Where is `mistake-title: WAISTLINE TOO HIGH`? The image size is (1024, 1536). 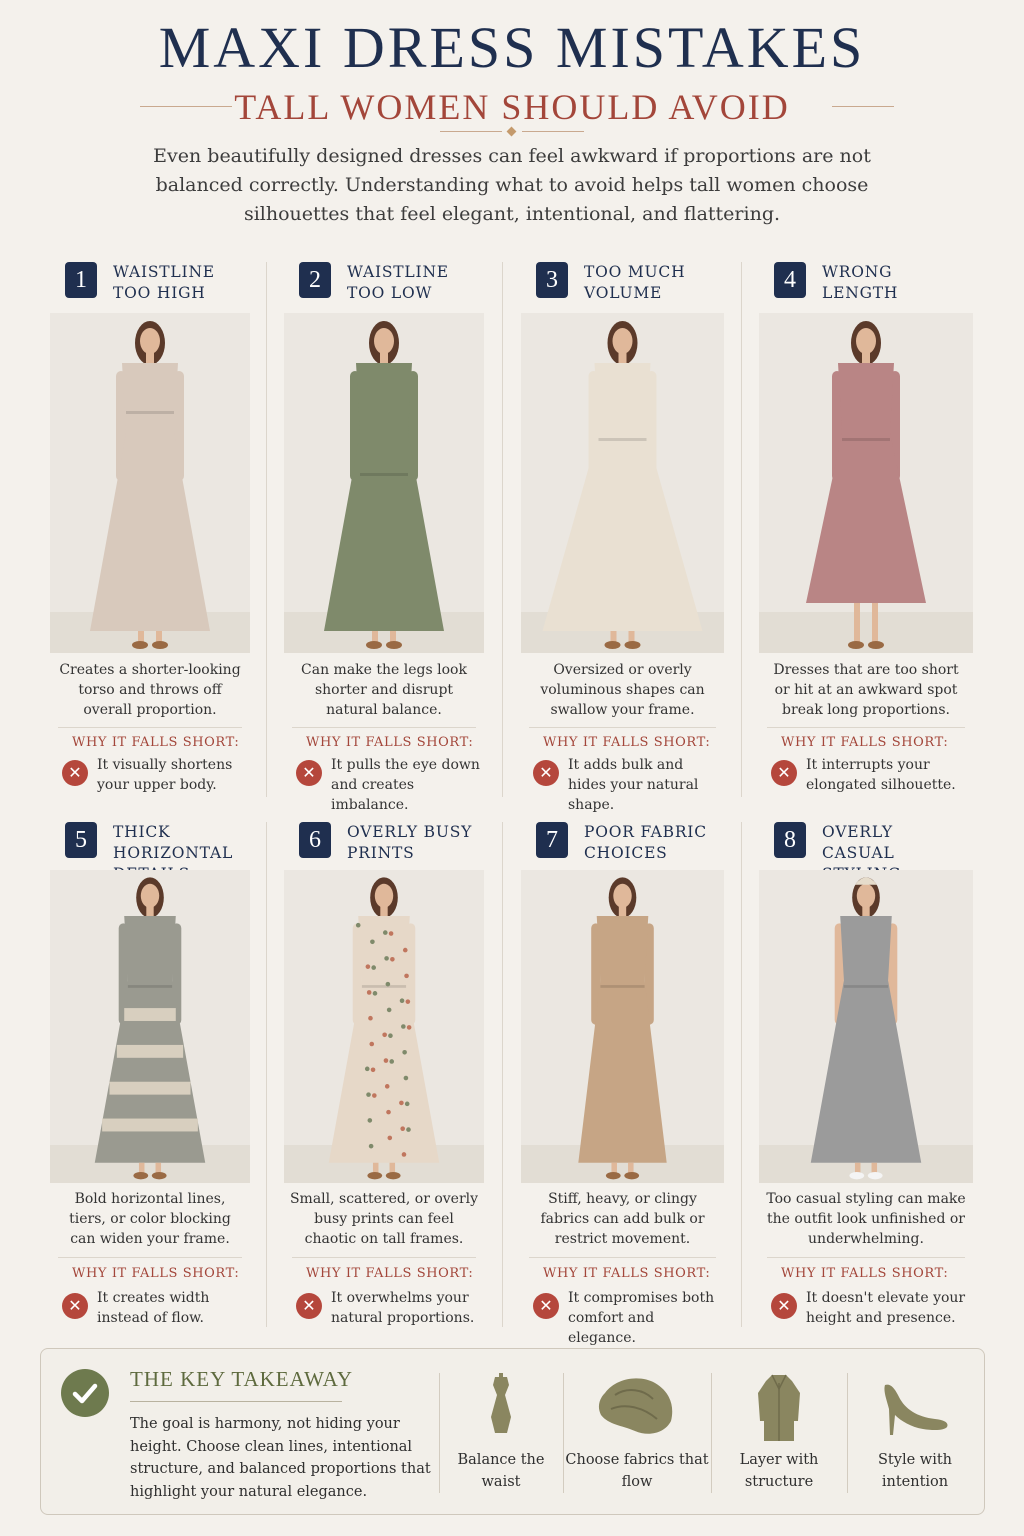
mistake-title: WAISTLINE TOO HIGH is located at coordinates (164, 282).